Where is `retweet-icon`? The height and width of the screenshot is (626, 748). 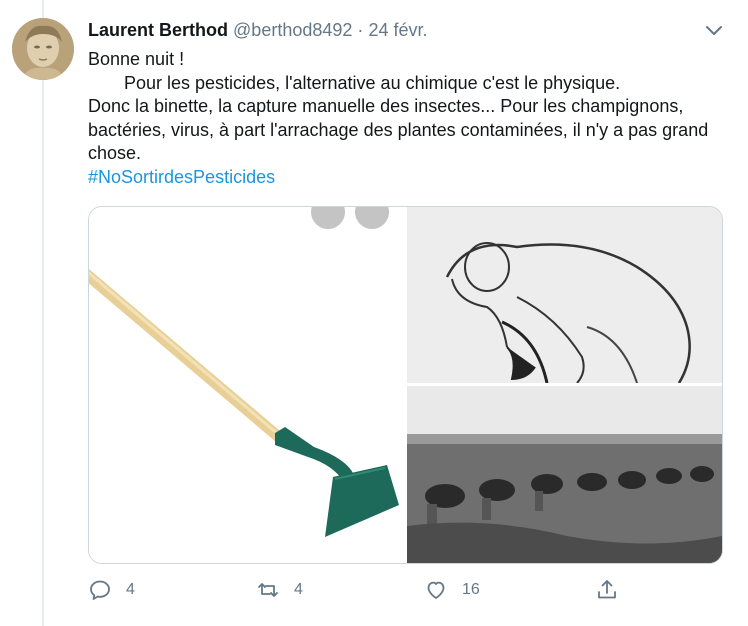
retweet-icon is located at coordinates (268, 590).